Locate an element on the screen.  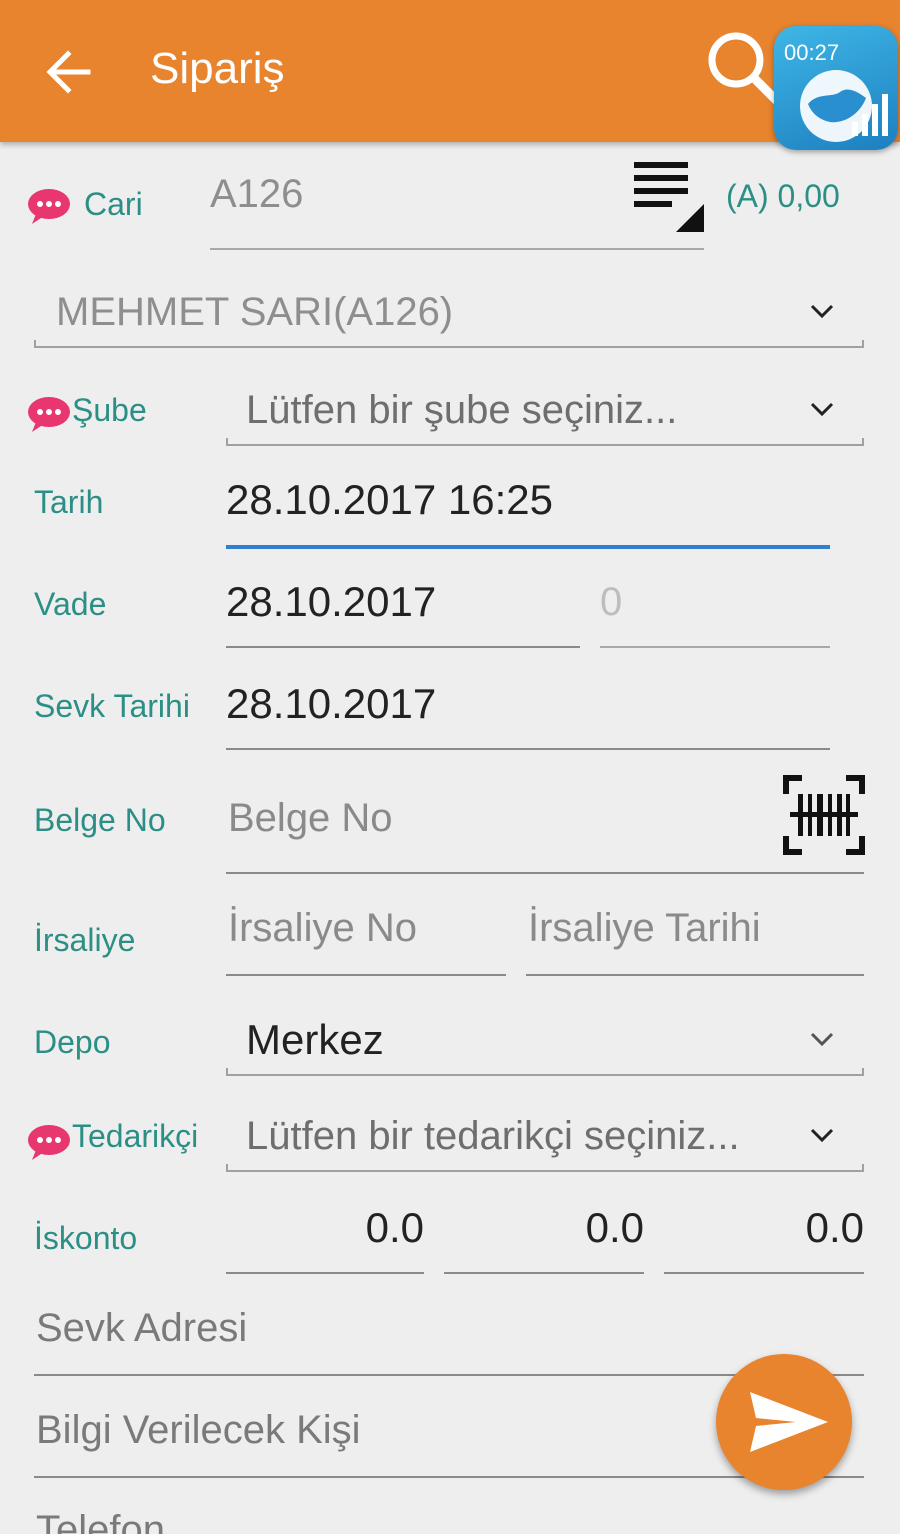
sevk-tarihi-field: 28.10.2017 is located at coordinates (331, 704).